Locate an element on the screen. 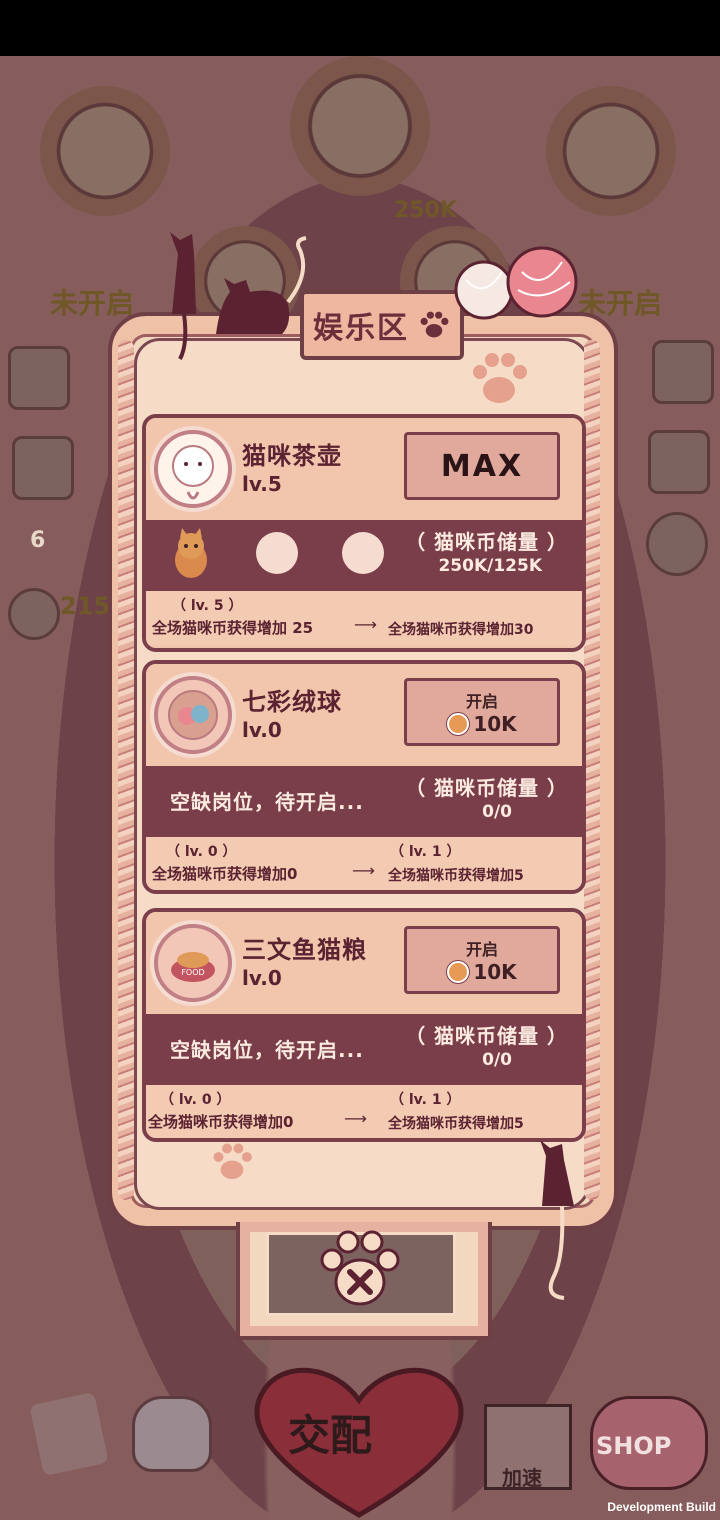 The height and width of the screenshot is (1520, 720). recycle-box-icon is located at coordinates (683, 372).